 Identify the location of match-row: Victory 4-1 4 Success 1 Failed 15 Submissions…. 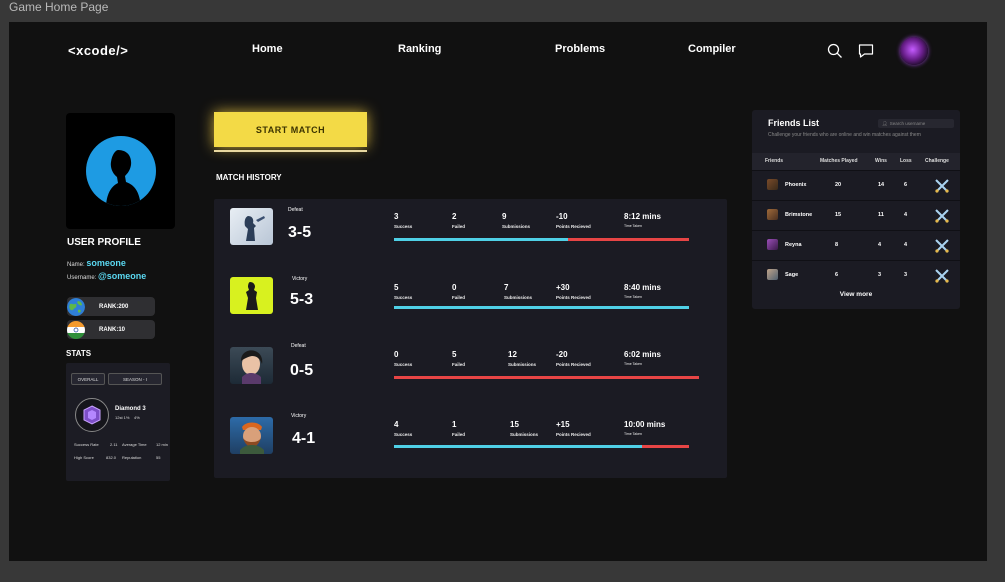
(470, 443).